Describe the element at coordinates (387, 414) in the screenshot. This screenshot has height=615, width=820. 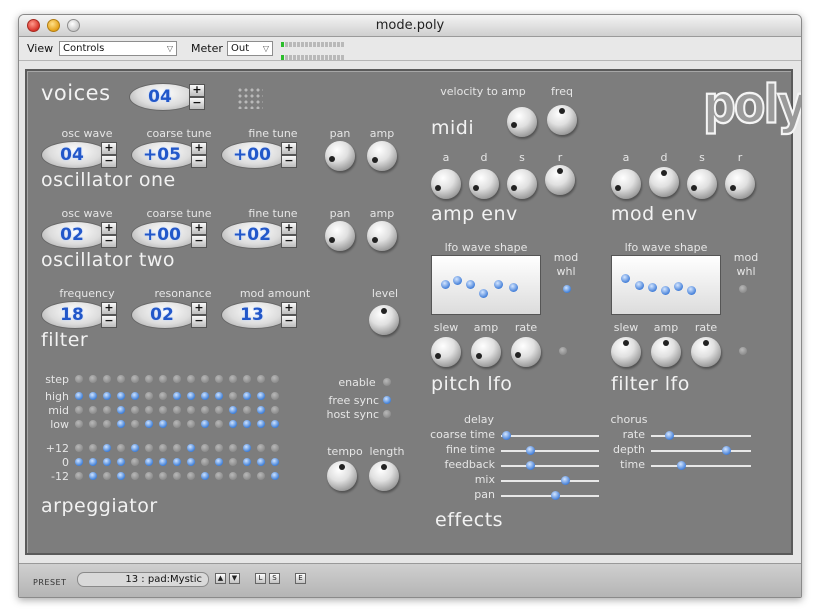
I see `arp-host-sync-led` at that location.